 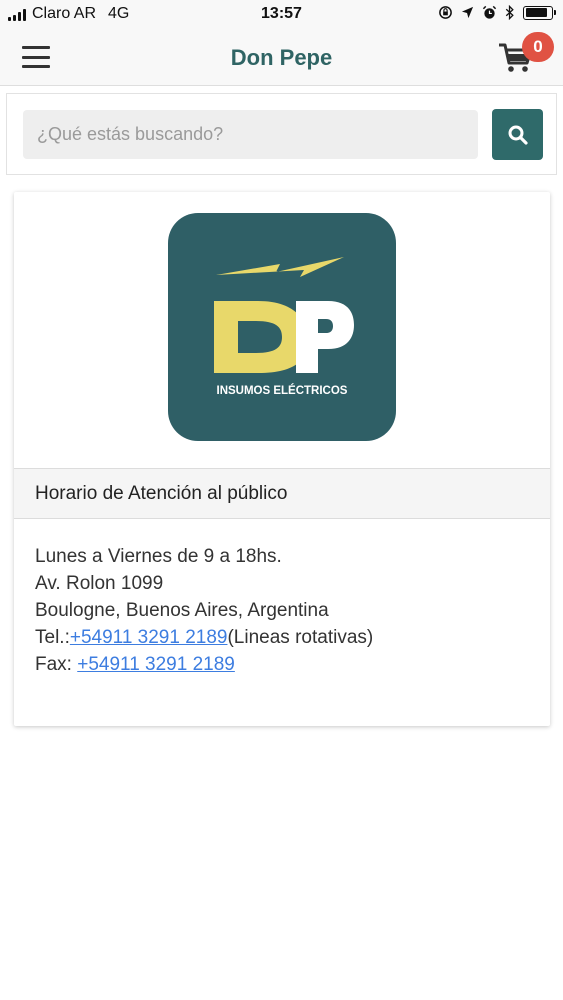 I want to click on search-bar, so click(x=281, y=134).